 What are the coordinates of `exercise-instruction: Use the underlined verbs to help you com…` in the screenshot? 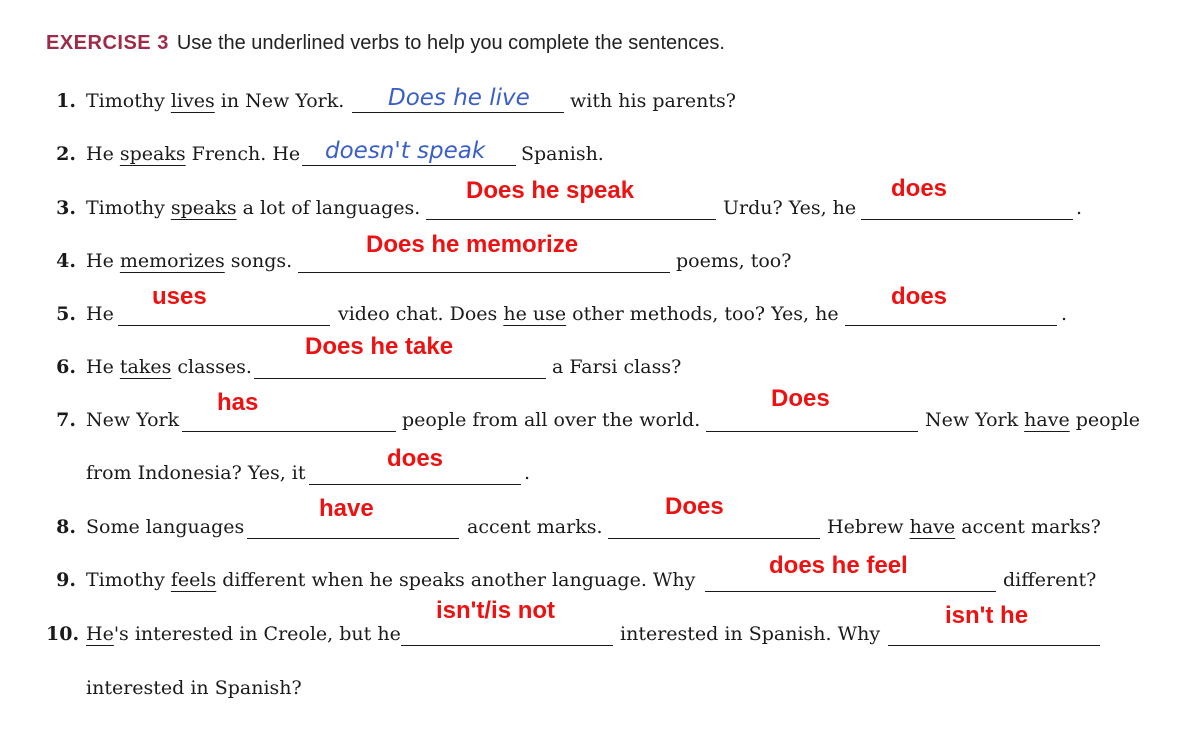 It's located at (450, 43).